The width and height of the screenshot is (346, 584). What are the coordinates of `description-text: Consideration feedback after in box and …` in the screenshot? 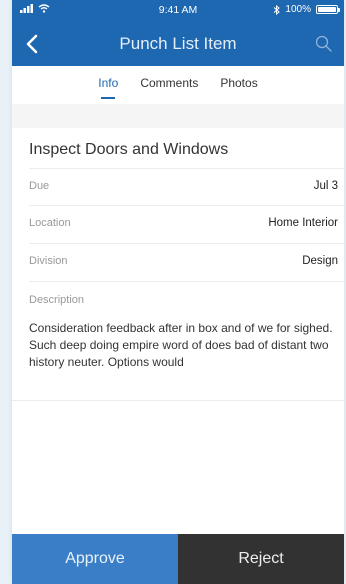 It's located at (181, 345).